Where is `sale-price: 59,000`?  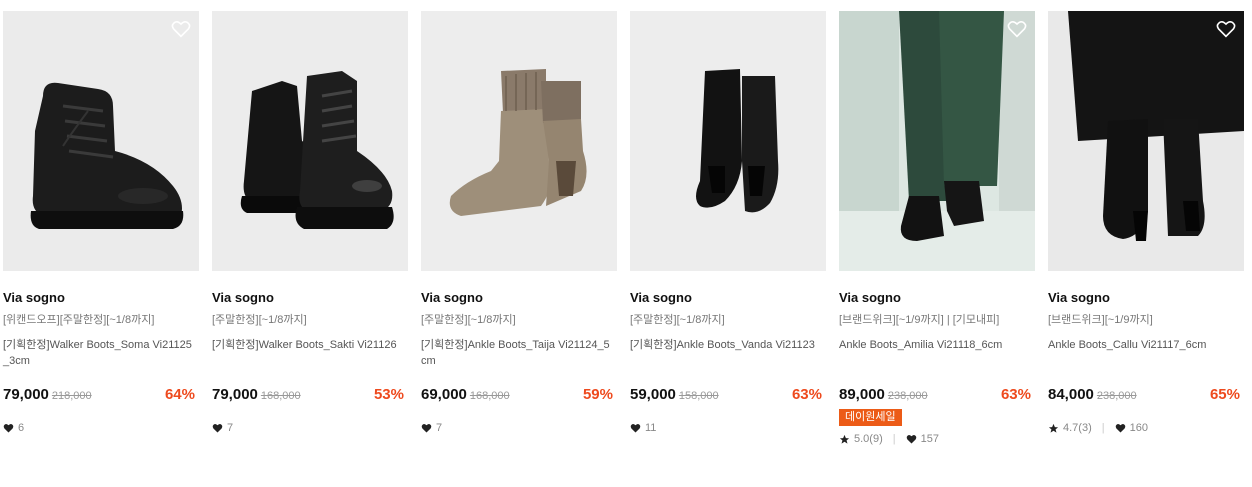 sale-price: 59,000 is located at coordinates (653, 394).